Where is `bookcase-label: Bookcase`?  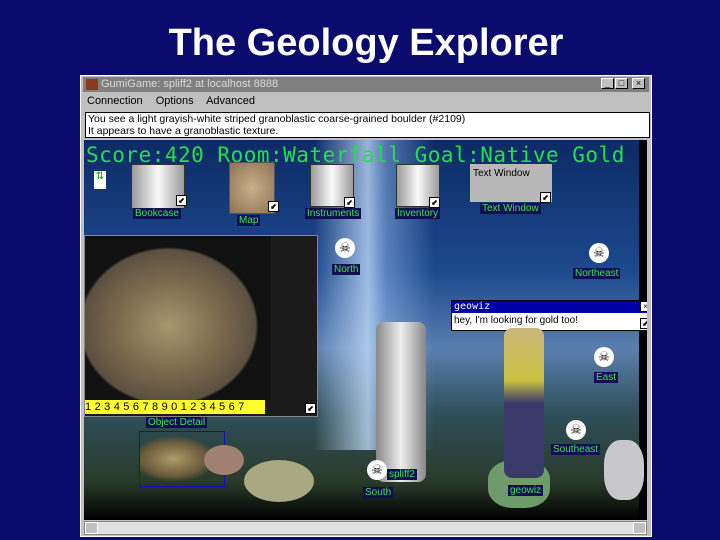 bookcase-label: Bookcase is located at coordinates (157, 213).